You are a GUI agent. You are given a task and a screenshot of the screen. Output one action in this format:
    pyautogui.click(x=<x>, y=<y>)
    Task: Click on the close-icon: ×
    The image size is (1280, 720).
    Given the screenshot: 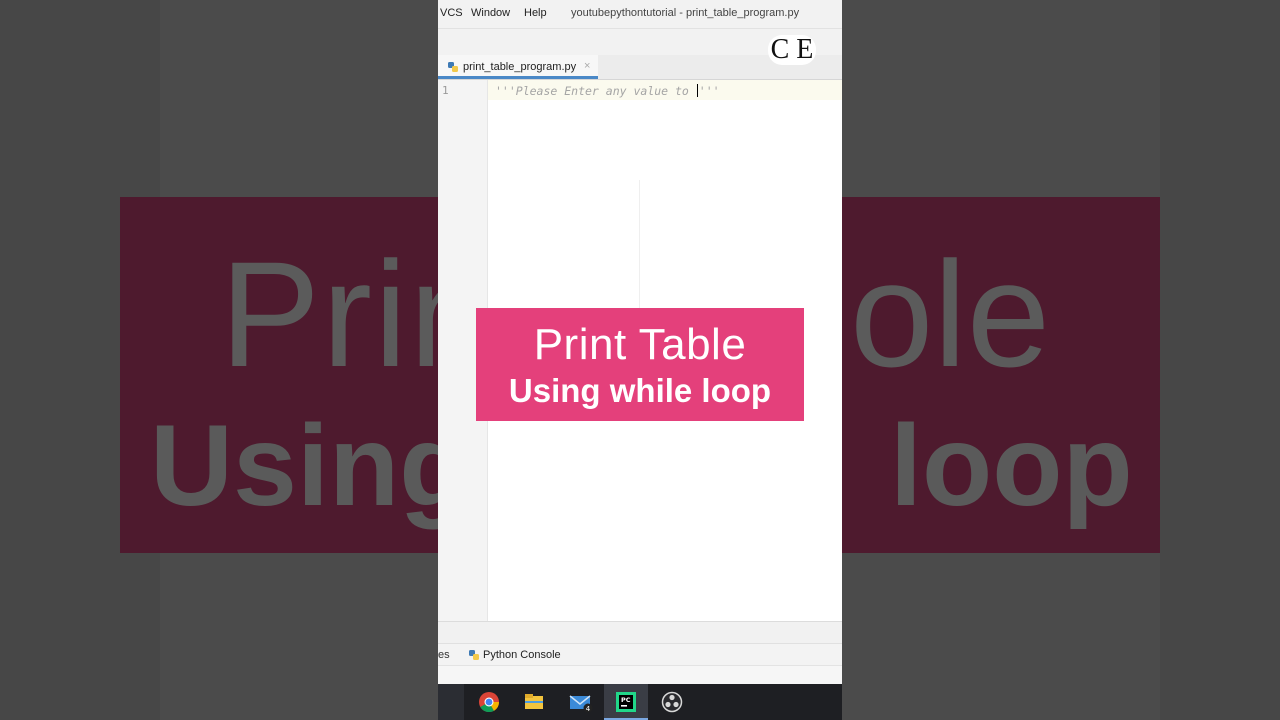 What is the action you would take?
    pyautogui.click(x=587, y=66)
    